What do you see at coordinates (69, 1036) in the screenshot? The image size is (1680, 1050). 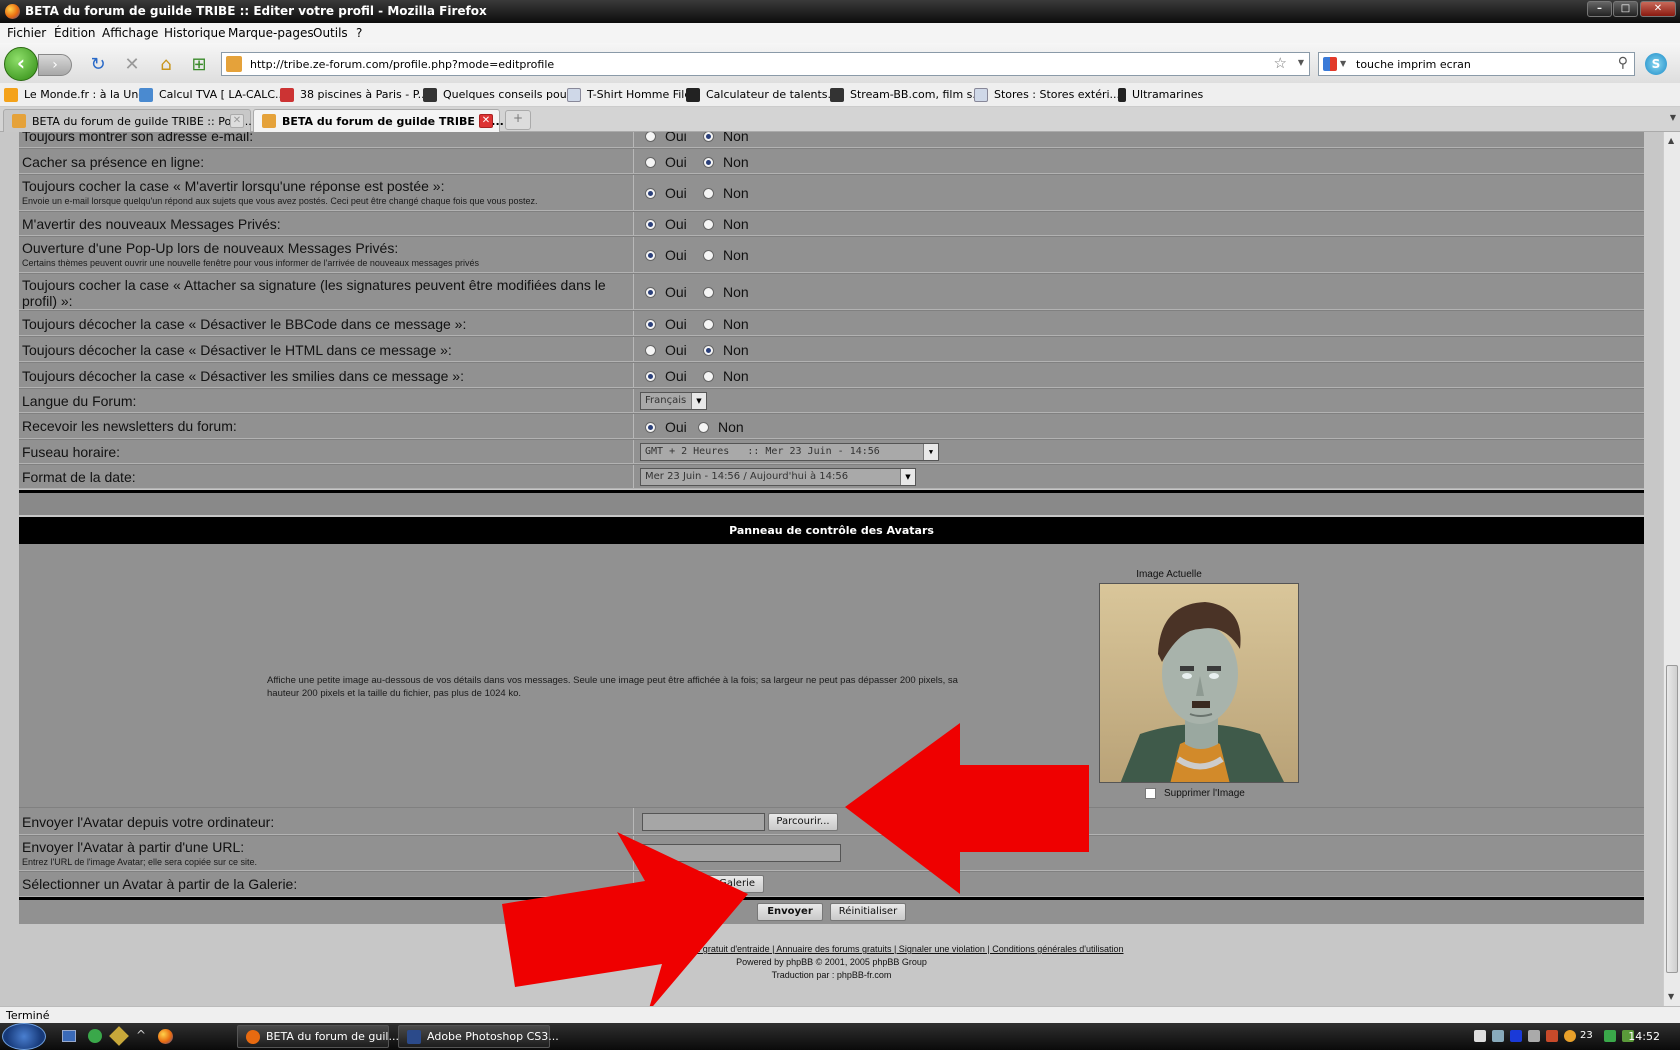 I see `show-desktop-icon` at bounding box center [69, 1036].